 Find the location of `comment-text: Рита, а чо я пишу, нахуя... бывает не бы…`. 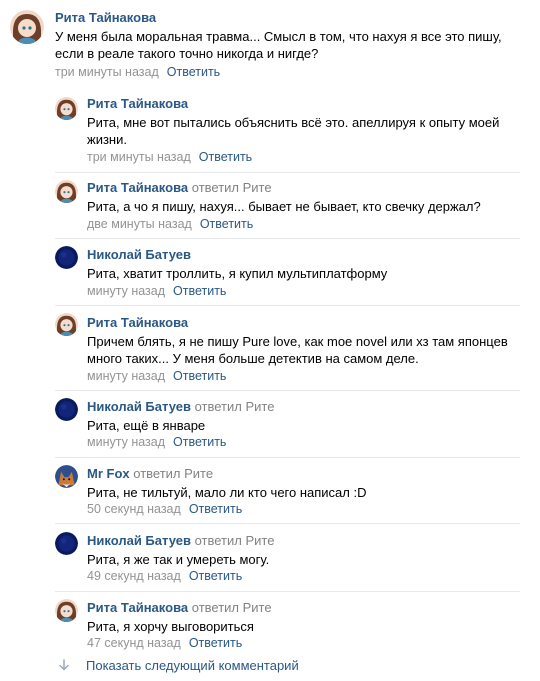

comment-text: Рита, а чо я пишу, нахуя... бывает не бы… is located at coordinates (284, 206).